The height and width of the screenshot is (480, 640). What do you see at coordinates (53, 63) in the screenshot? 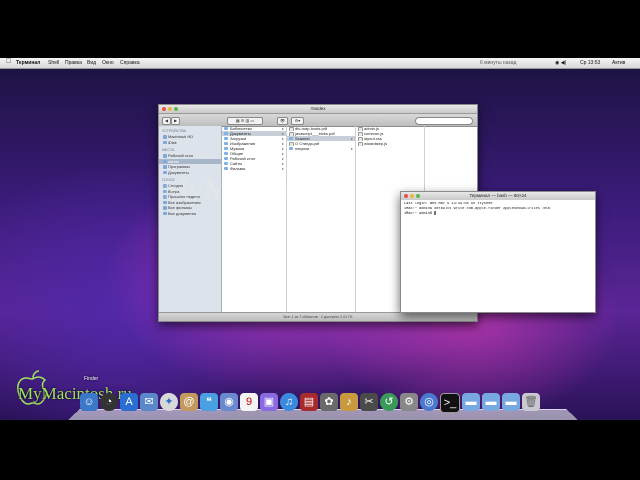
I see `menu-shell: Shell` at bounding box center [53, 63].